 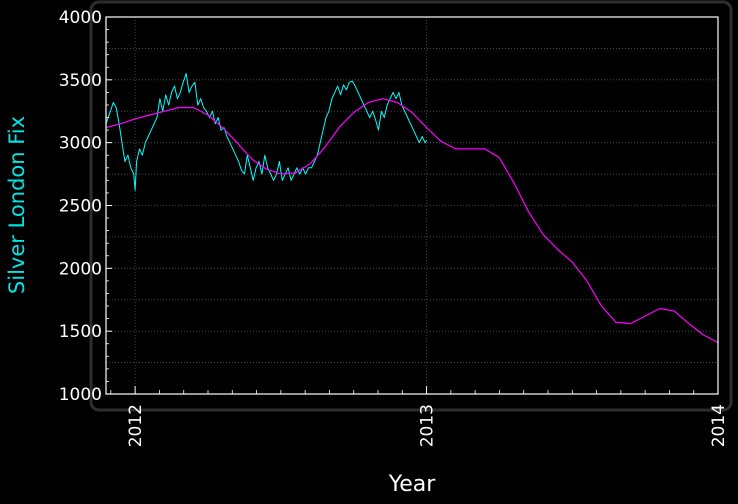 What do you see at coordinates (80, 207) in the screenshot?
I see `y-tick-label: 2500` at bounding box center [80, 207].